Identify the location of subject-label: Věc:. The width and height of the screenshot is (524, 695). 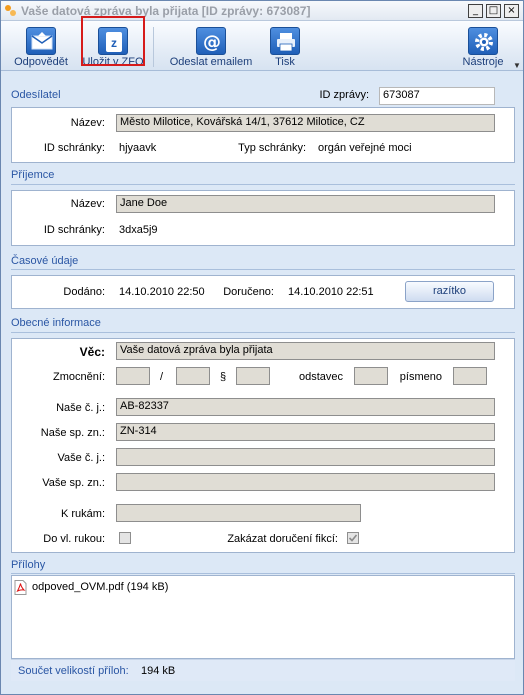
(92, 352).